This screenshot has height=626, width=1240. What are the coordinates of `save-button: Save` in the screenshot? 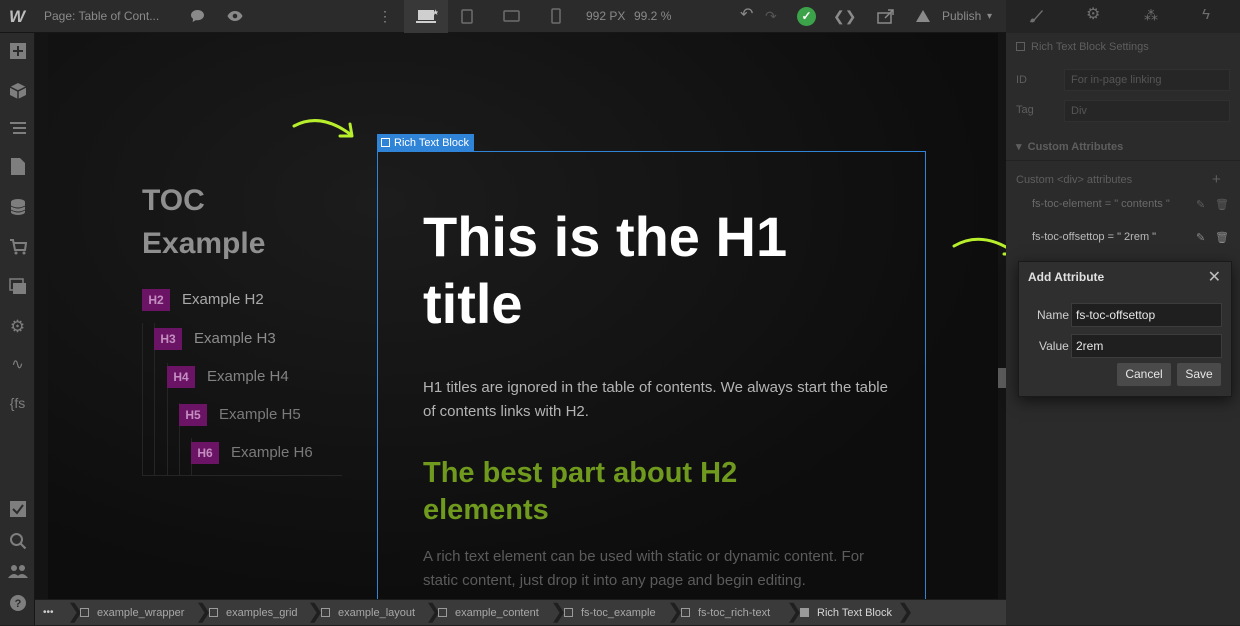 It's located at (1199, 374).